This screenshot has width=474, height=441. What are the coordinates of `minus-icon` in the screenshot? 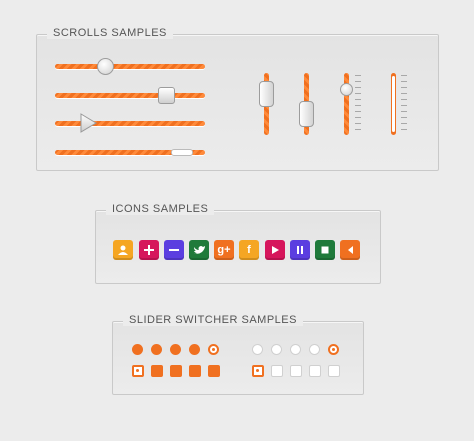 It's located at (174, 250).